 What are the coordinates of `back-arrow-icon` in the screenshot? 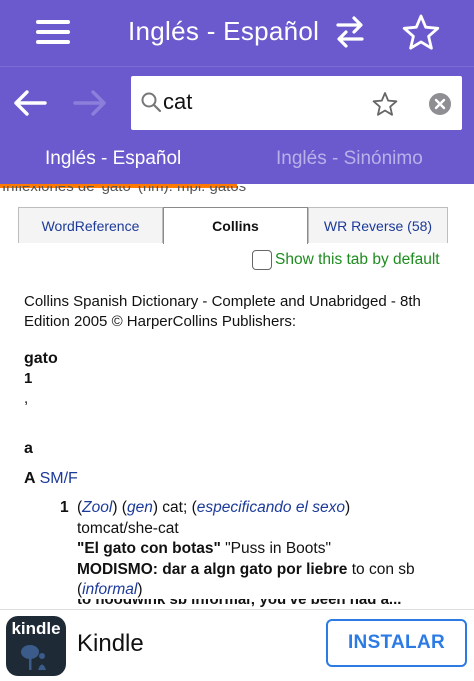 It's located at (30, 103).